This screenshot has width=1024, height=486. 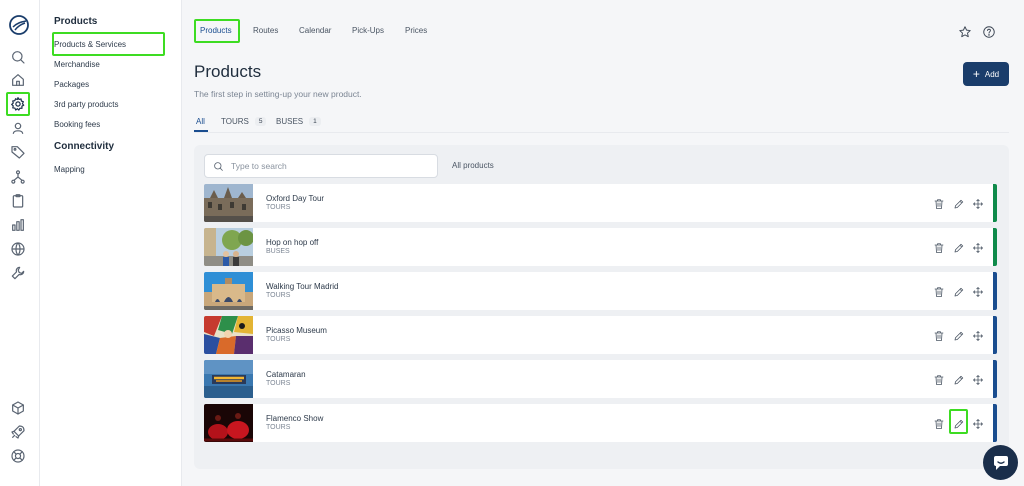 What do you see at coordinates (77, 64) in the screenshot?
I see `sidebar-item-merchandise: Merchandise` at bounding box center [77, 64].